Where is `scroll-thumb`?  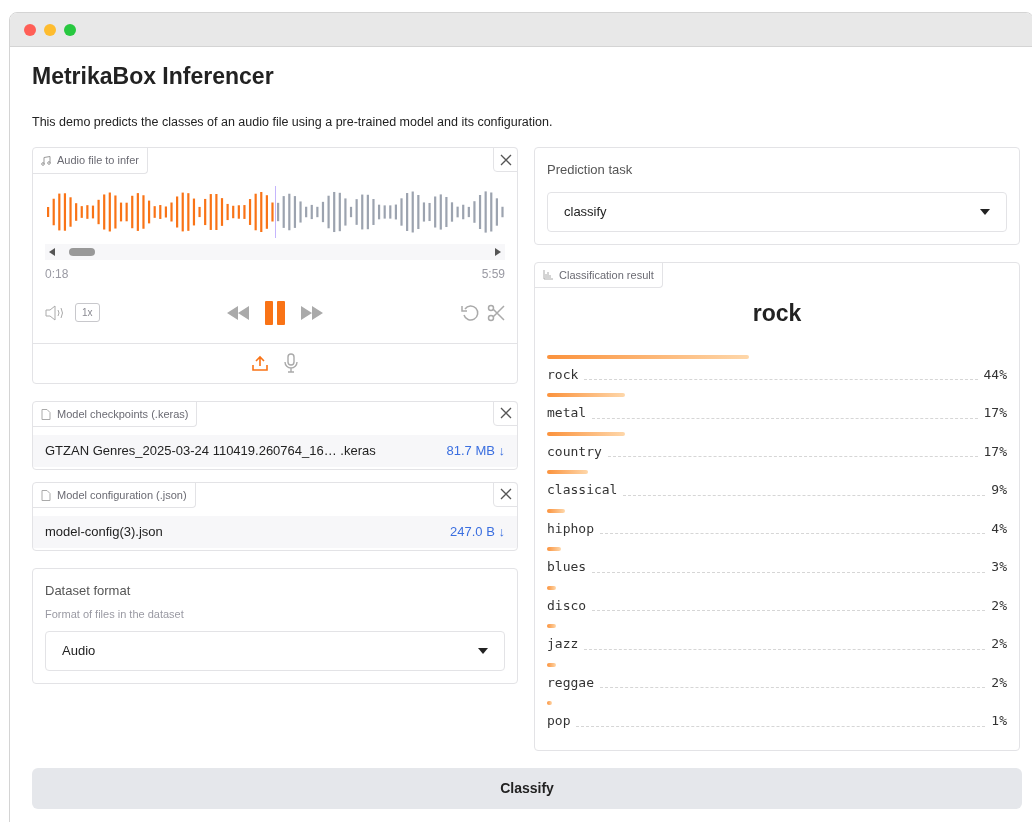
scroll-thumb is located at coordinates (82, 251).